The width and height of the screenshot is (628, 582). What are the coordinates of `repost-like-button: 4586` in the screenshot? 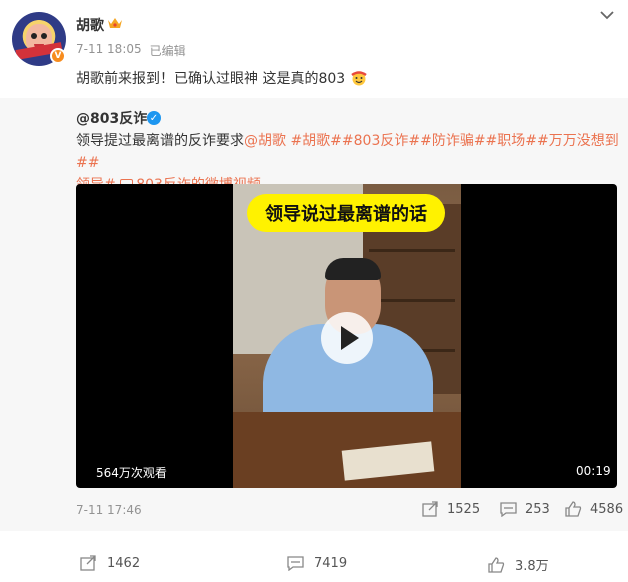 It's located at (594, 509).